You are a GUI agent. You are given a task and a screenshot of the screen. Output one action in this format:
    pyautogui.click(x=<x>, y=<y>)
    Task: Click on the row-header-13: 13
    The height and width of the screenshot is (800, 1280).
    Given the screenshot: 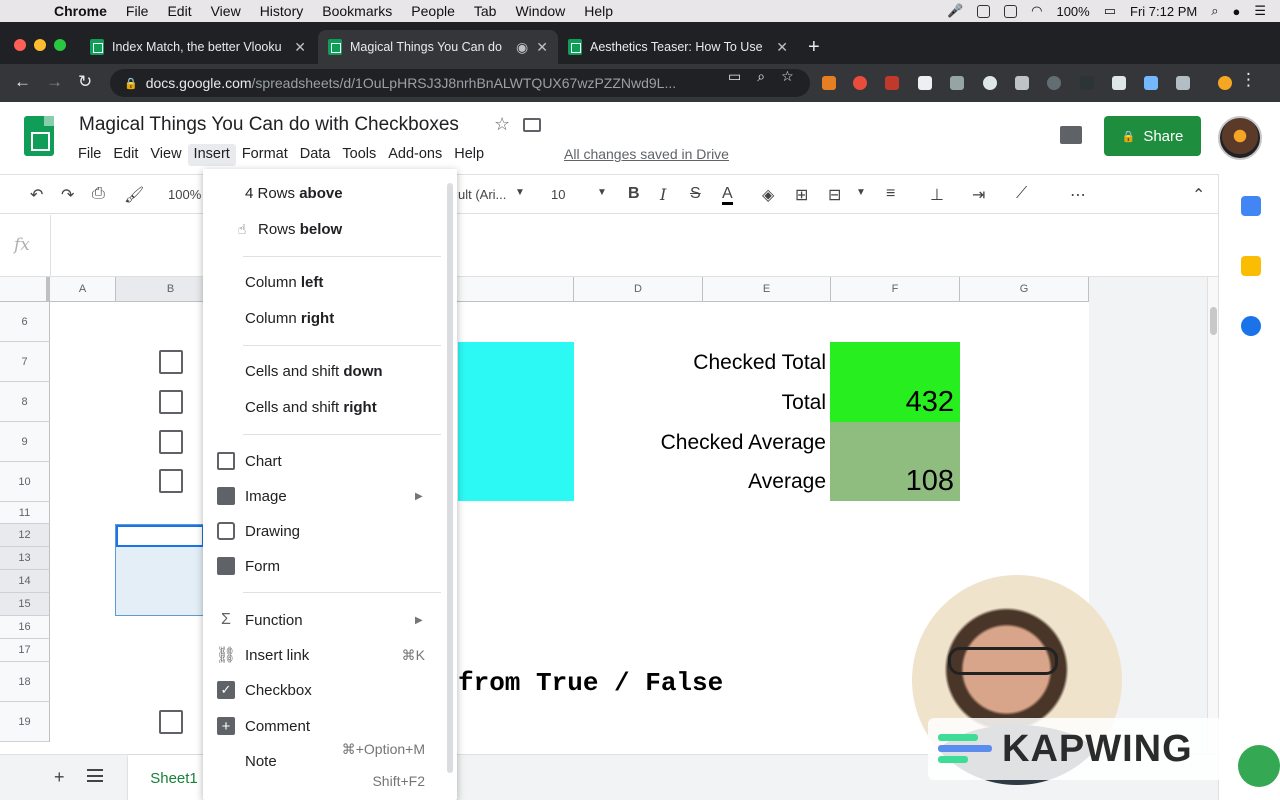 What is the action you would take?
    pyautogui.click(x=25, y=558)
    